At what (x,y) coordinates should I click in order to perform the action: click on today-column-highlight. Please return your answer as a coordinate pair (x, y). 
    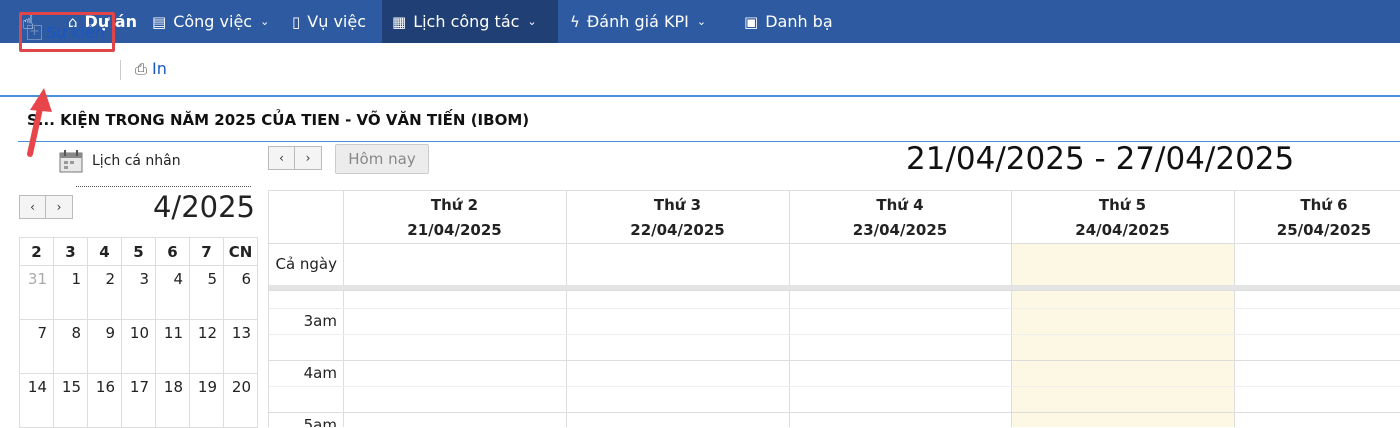
    Looking at the image, I should click on (1123, 335).